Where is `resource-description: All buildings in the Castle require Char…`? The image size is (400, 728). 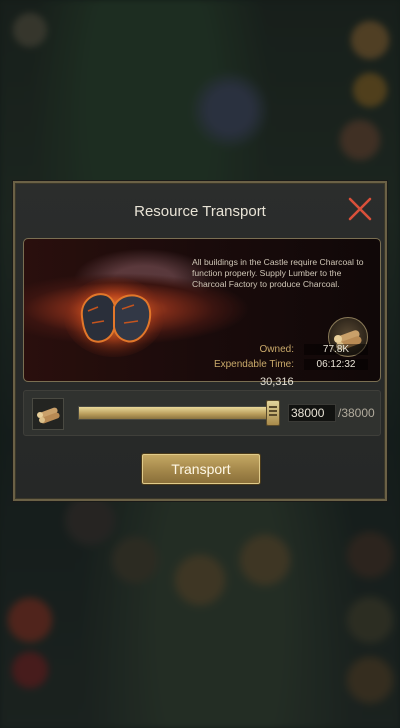
resource-description: All buildings in the Castle require Char… is located at coordinates (278, 273).